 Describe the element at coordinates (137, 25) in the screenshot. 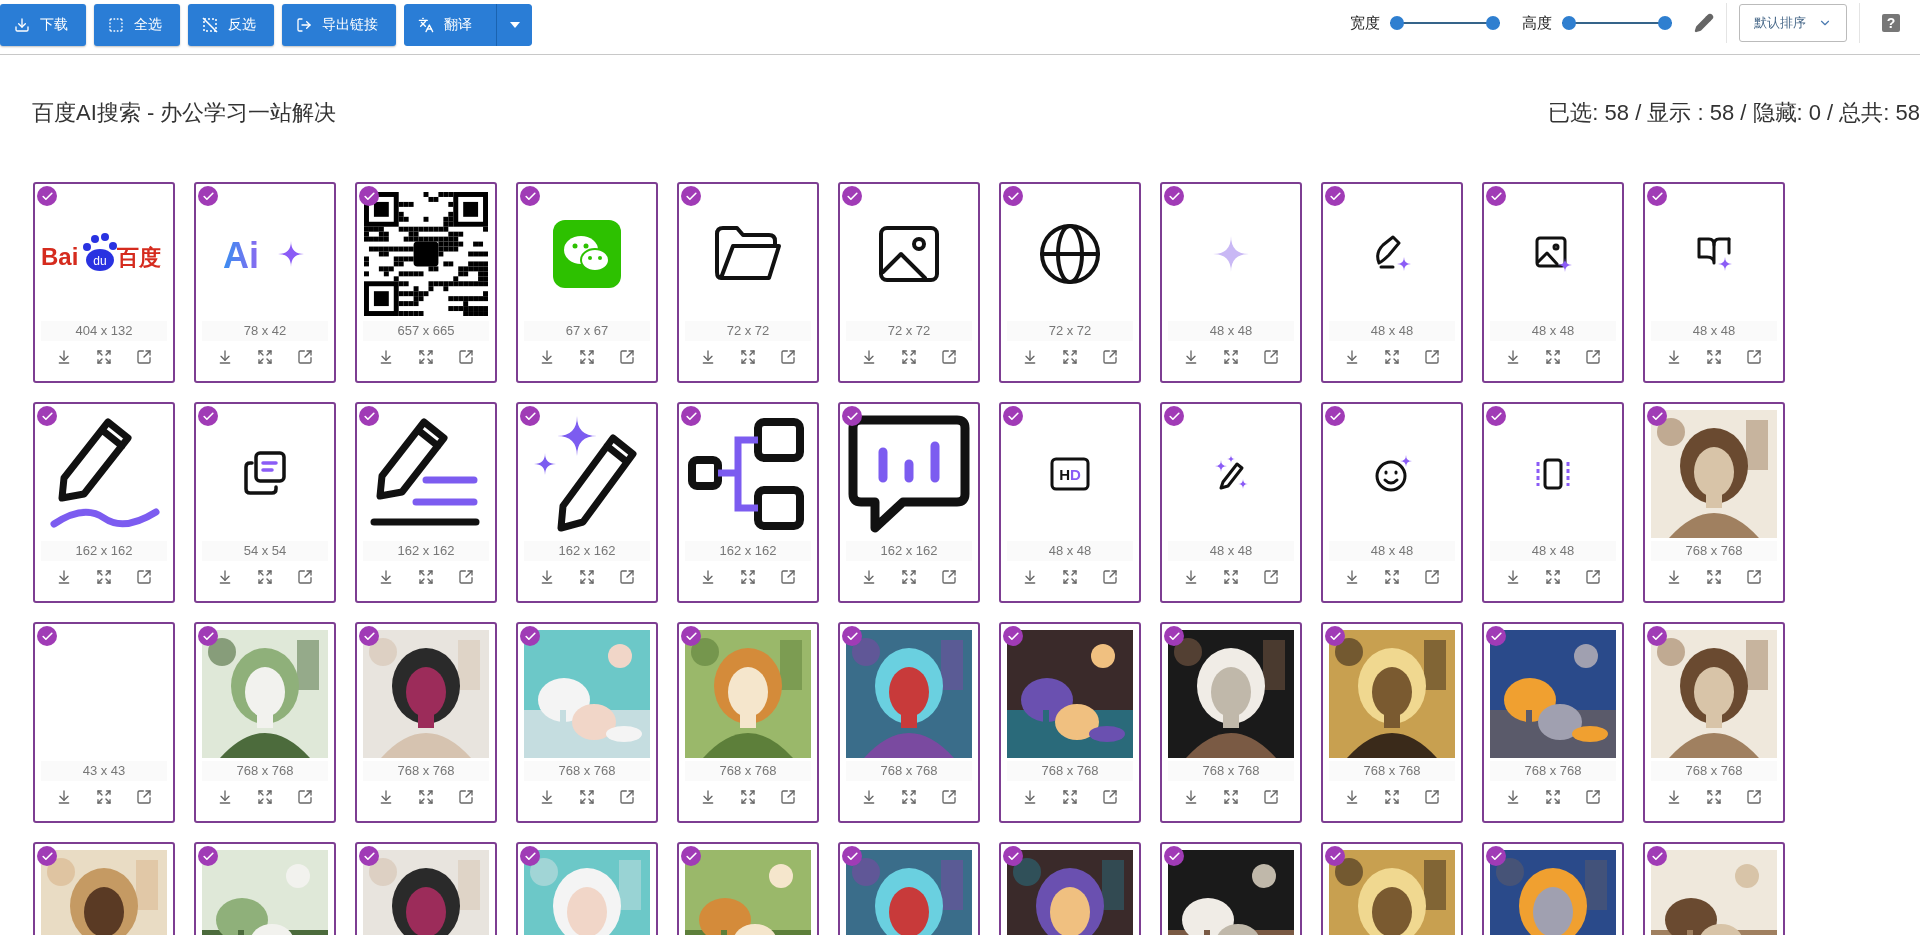

I see `toolbar-button: 全选` at that location.